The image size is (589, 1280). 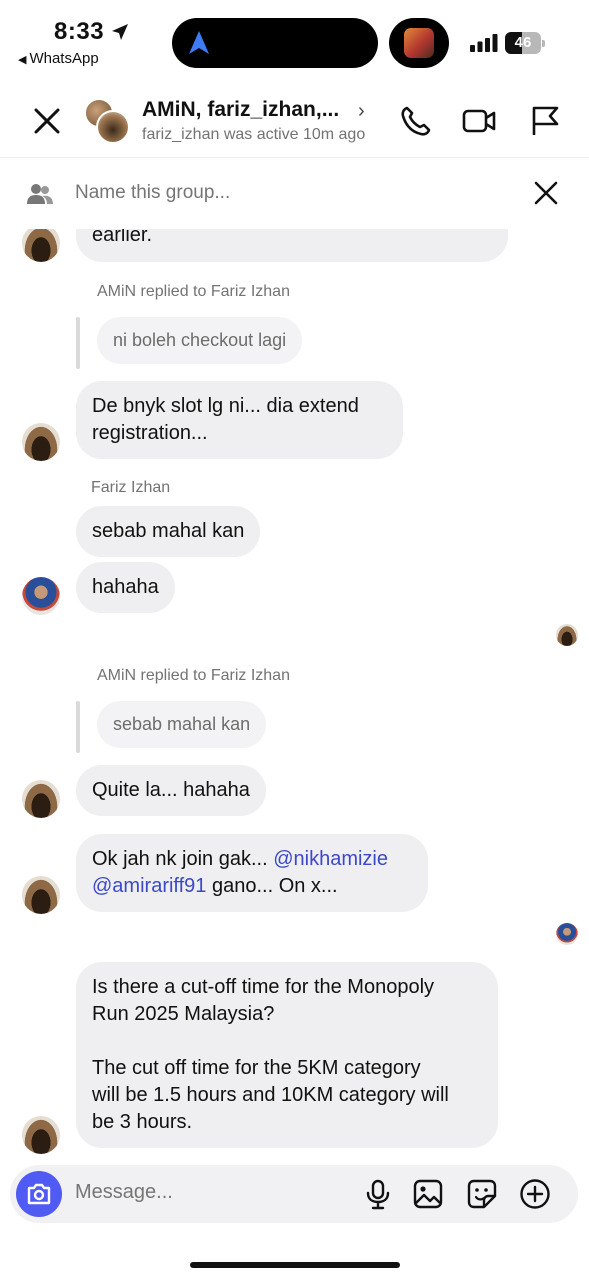 What do you see at coordinates (225, 406) in the screenshot?
I see `message-text: De bnyk slot lg ni... dia extend` at bounding box center [225, 406].